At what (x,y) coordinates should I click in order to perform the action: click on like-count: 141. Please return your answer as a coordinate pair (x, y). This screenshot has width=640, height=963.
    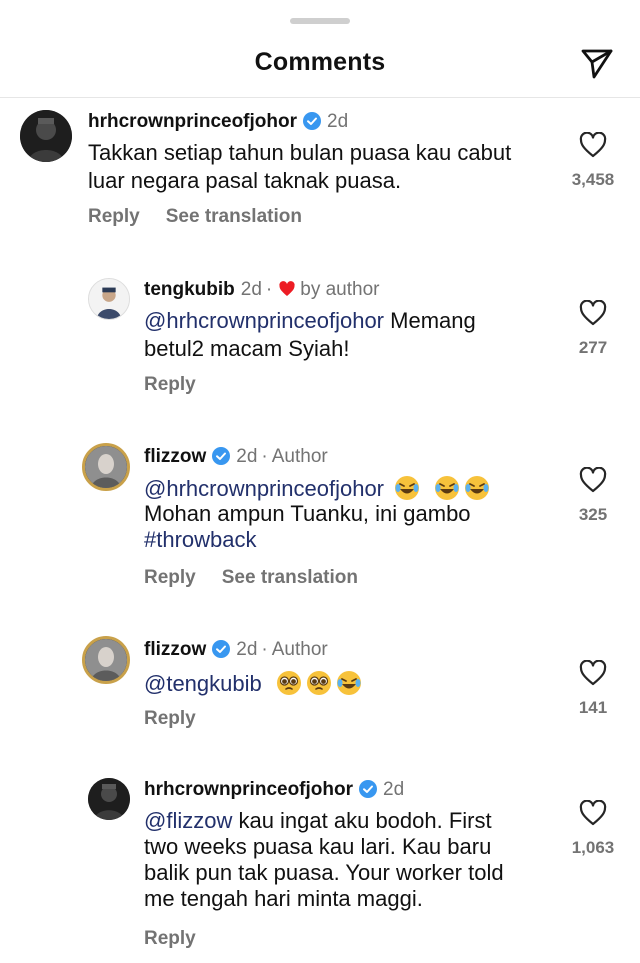
    Looking at the image, I should click on (593, 707).